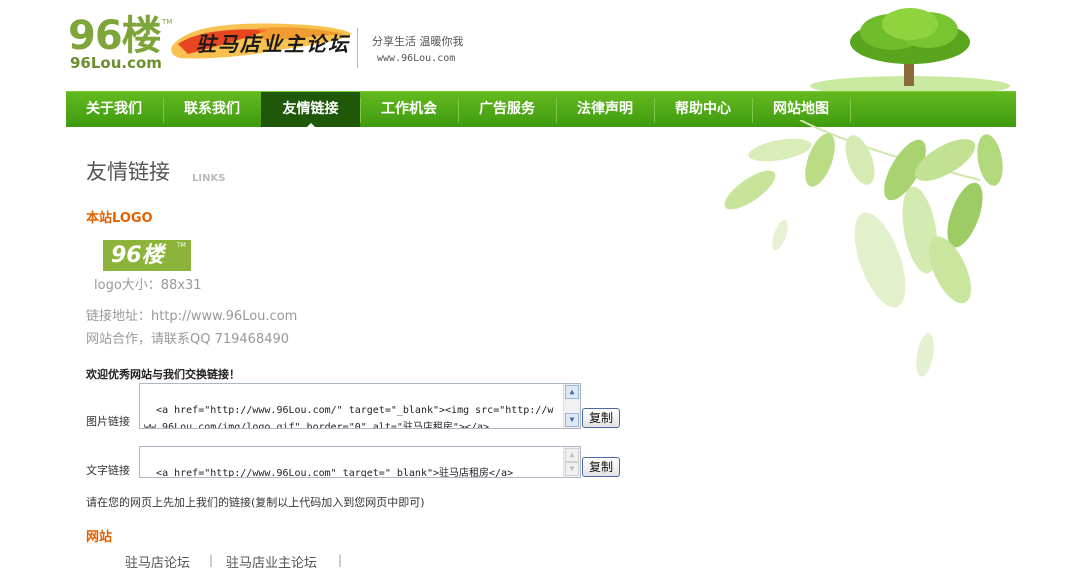 The height and width of the screenshot is (583, 1079). I want to click on small-logo-text: 96楼, so click(137, 255).